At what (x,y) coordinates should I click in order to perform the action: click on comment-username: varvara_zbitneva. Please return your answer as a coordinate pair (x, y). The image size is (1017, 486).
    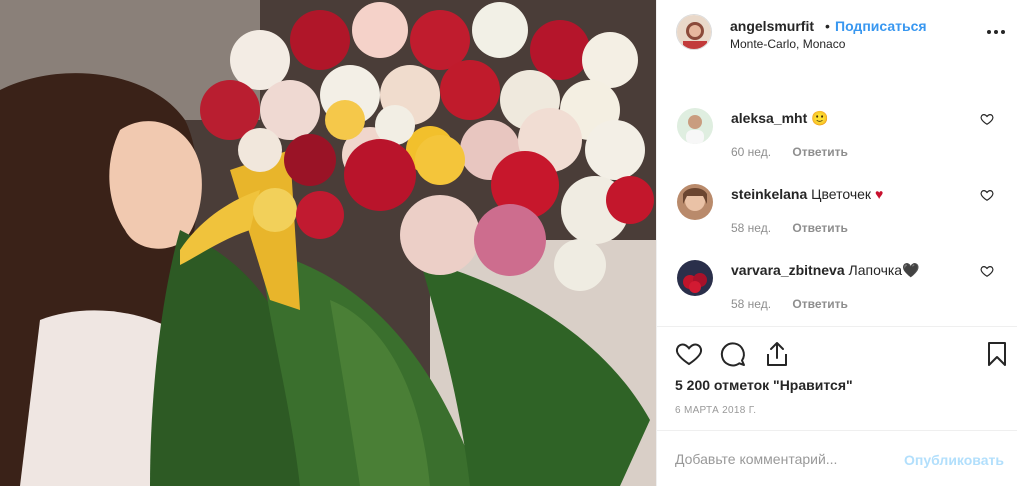
    Looking at the image, I should click on (788, 270).